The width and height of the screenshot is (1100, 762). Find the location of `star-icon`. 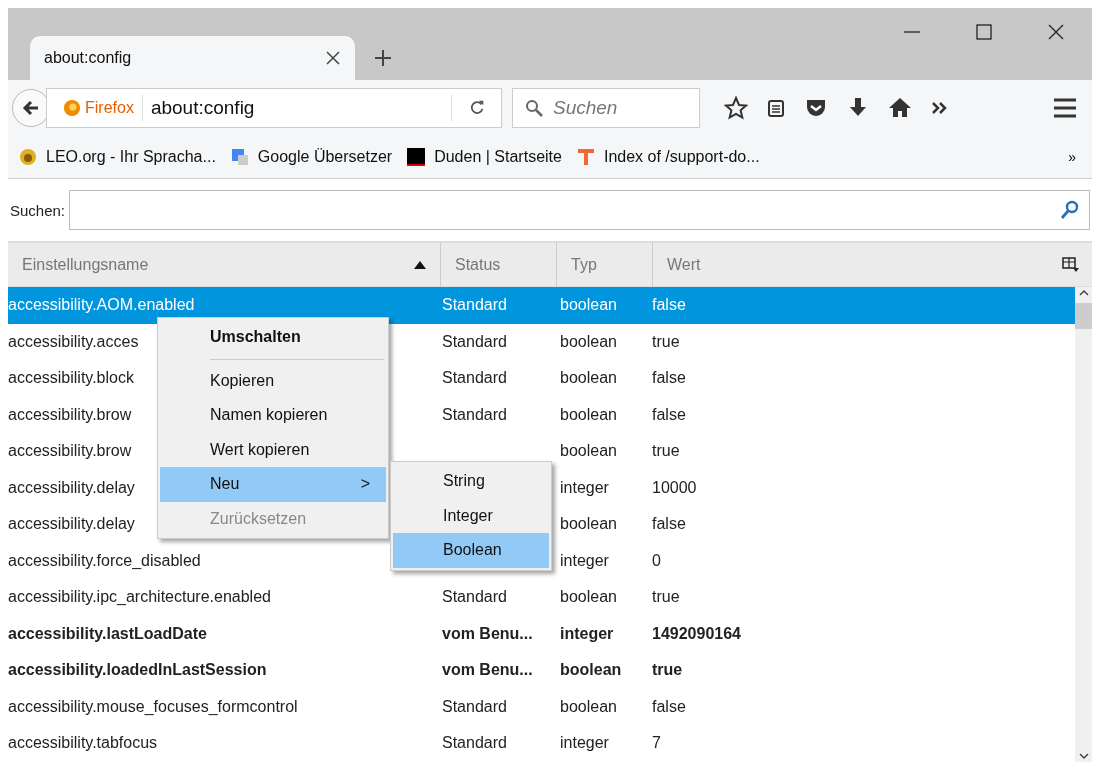

star-icon is located at coordinates (736, 108).